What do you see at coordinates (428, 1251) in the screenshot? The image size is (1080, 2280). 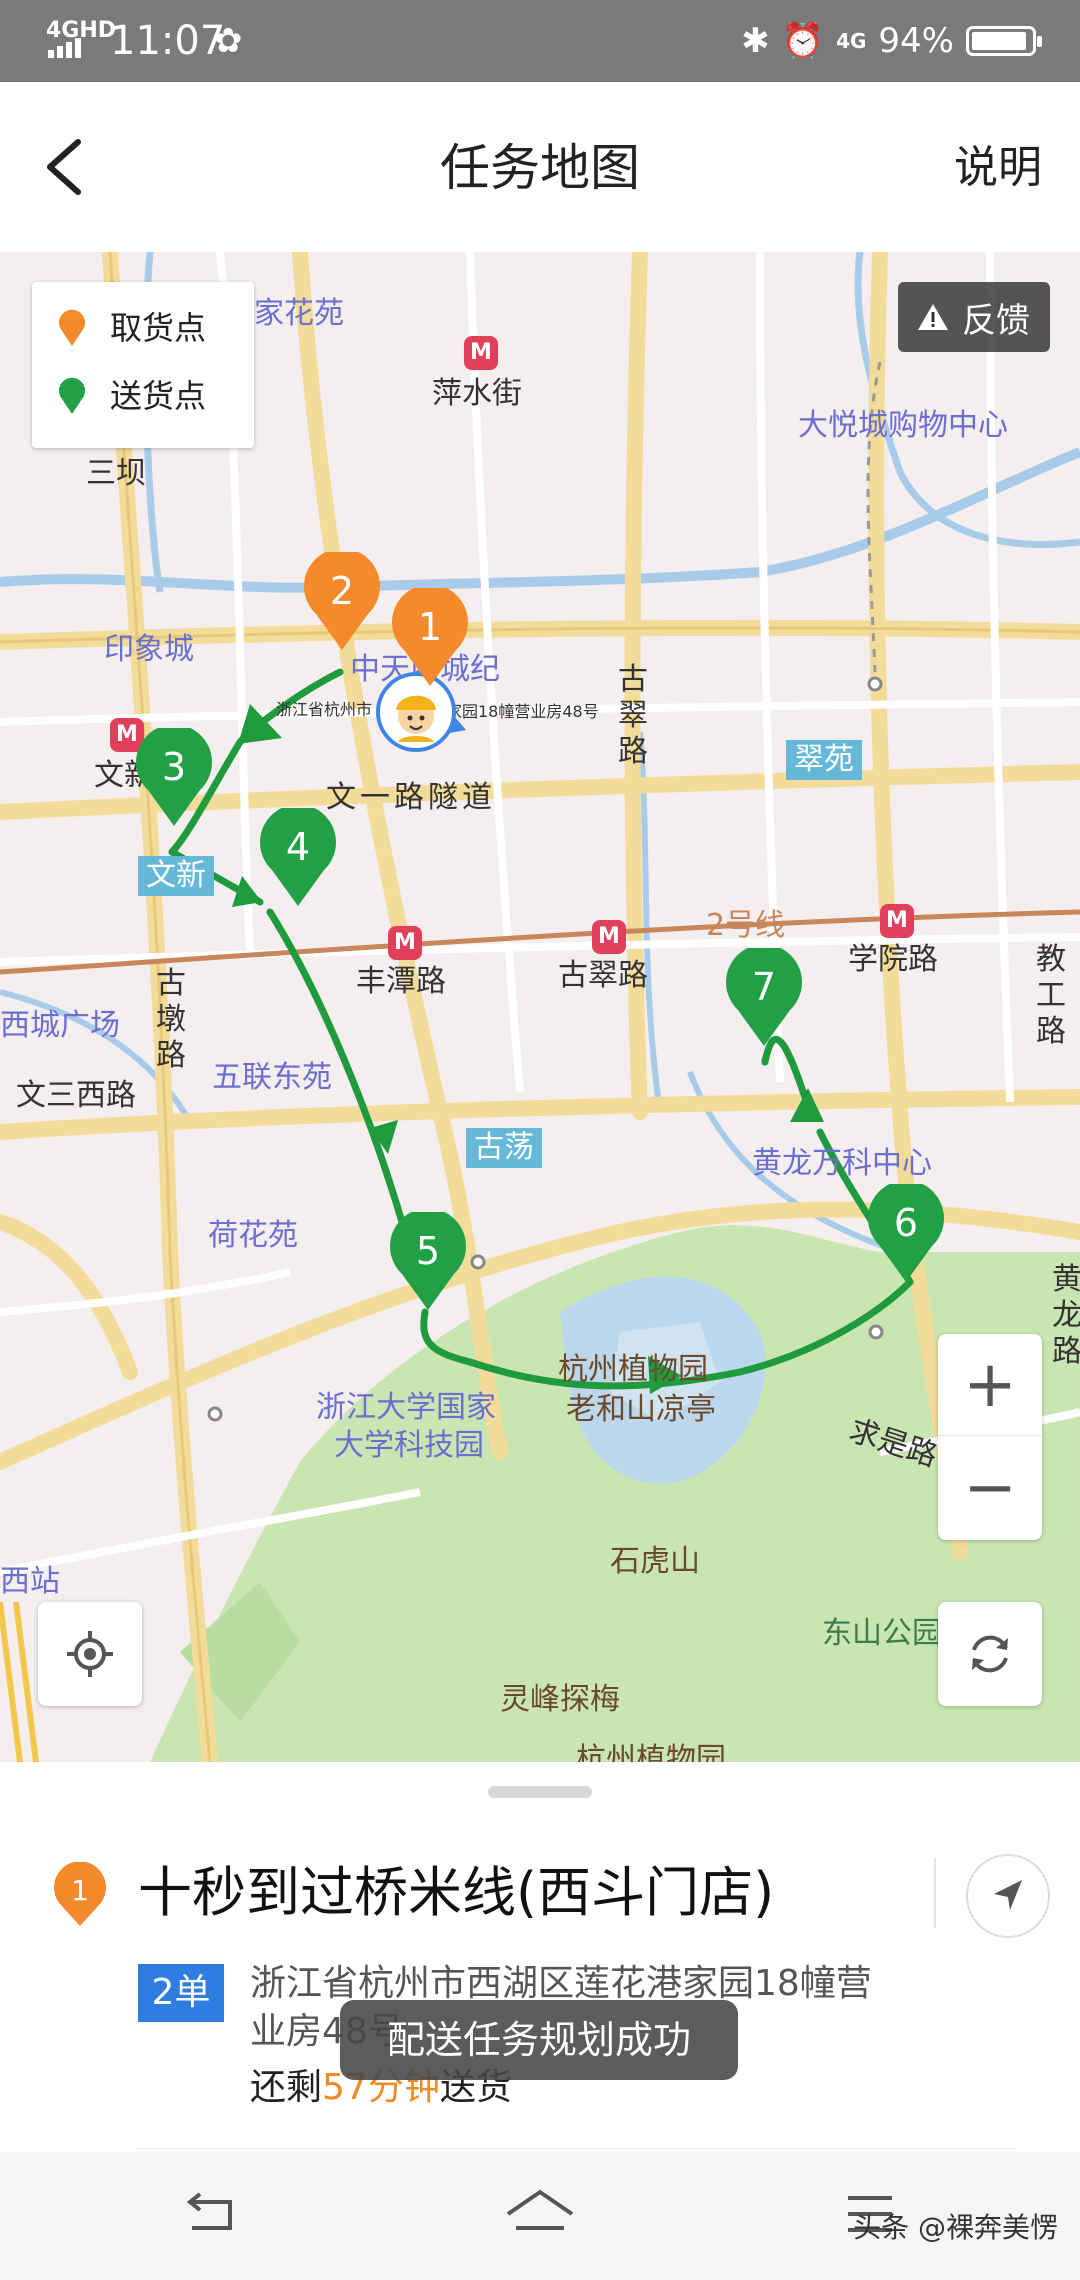 I see `delivery-marker-label: 5` at bounding box center [428, 1251].